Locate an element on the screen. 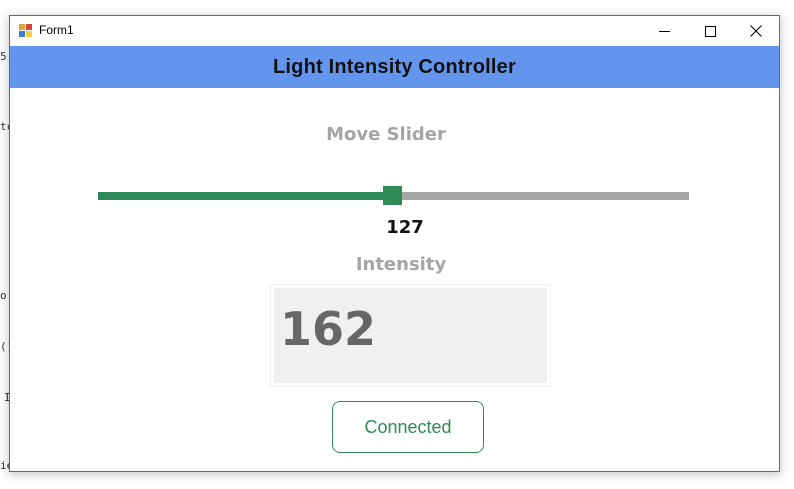 This screenshot has height=489, width=794. slider-thumb is located at coordinates (393, 195).